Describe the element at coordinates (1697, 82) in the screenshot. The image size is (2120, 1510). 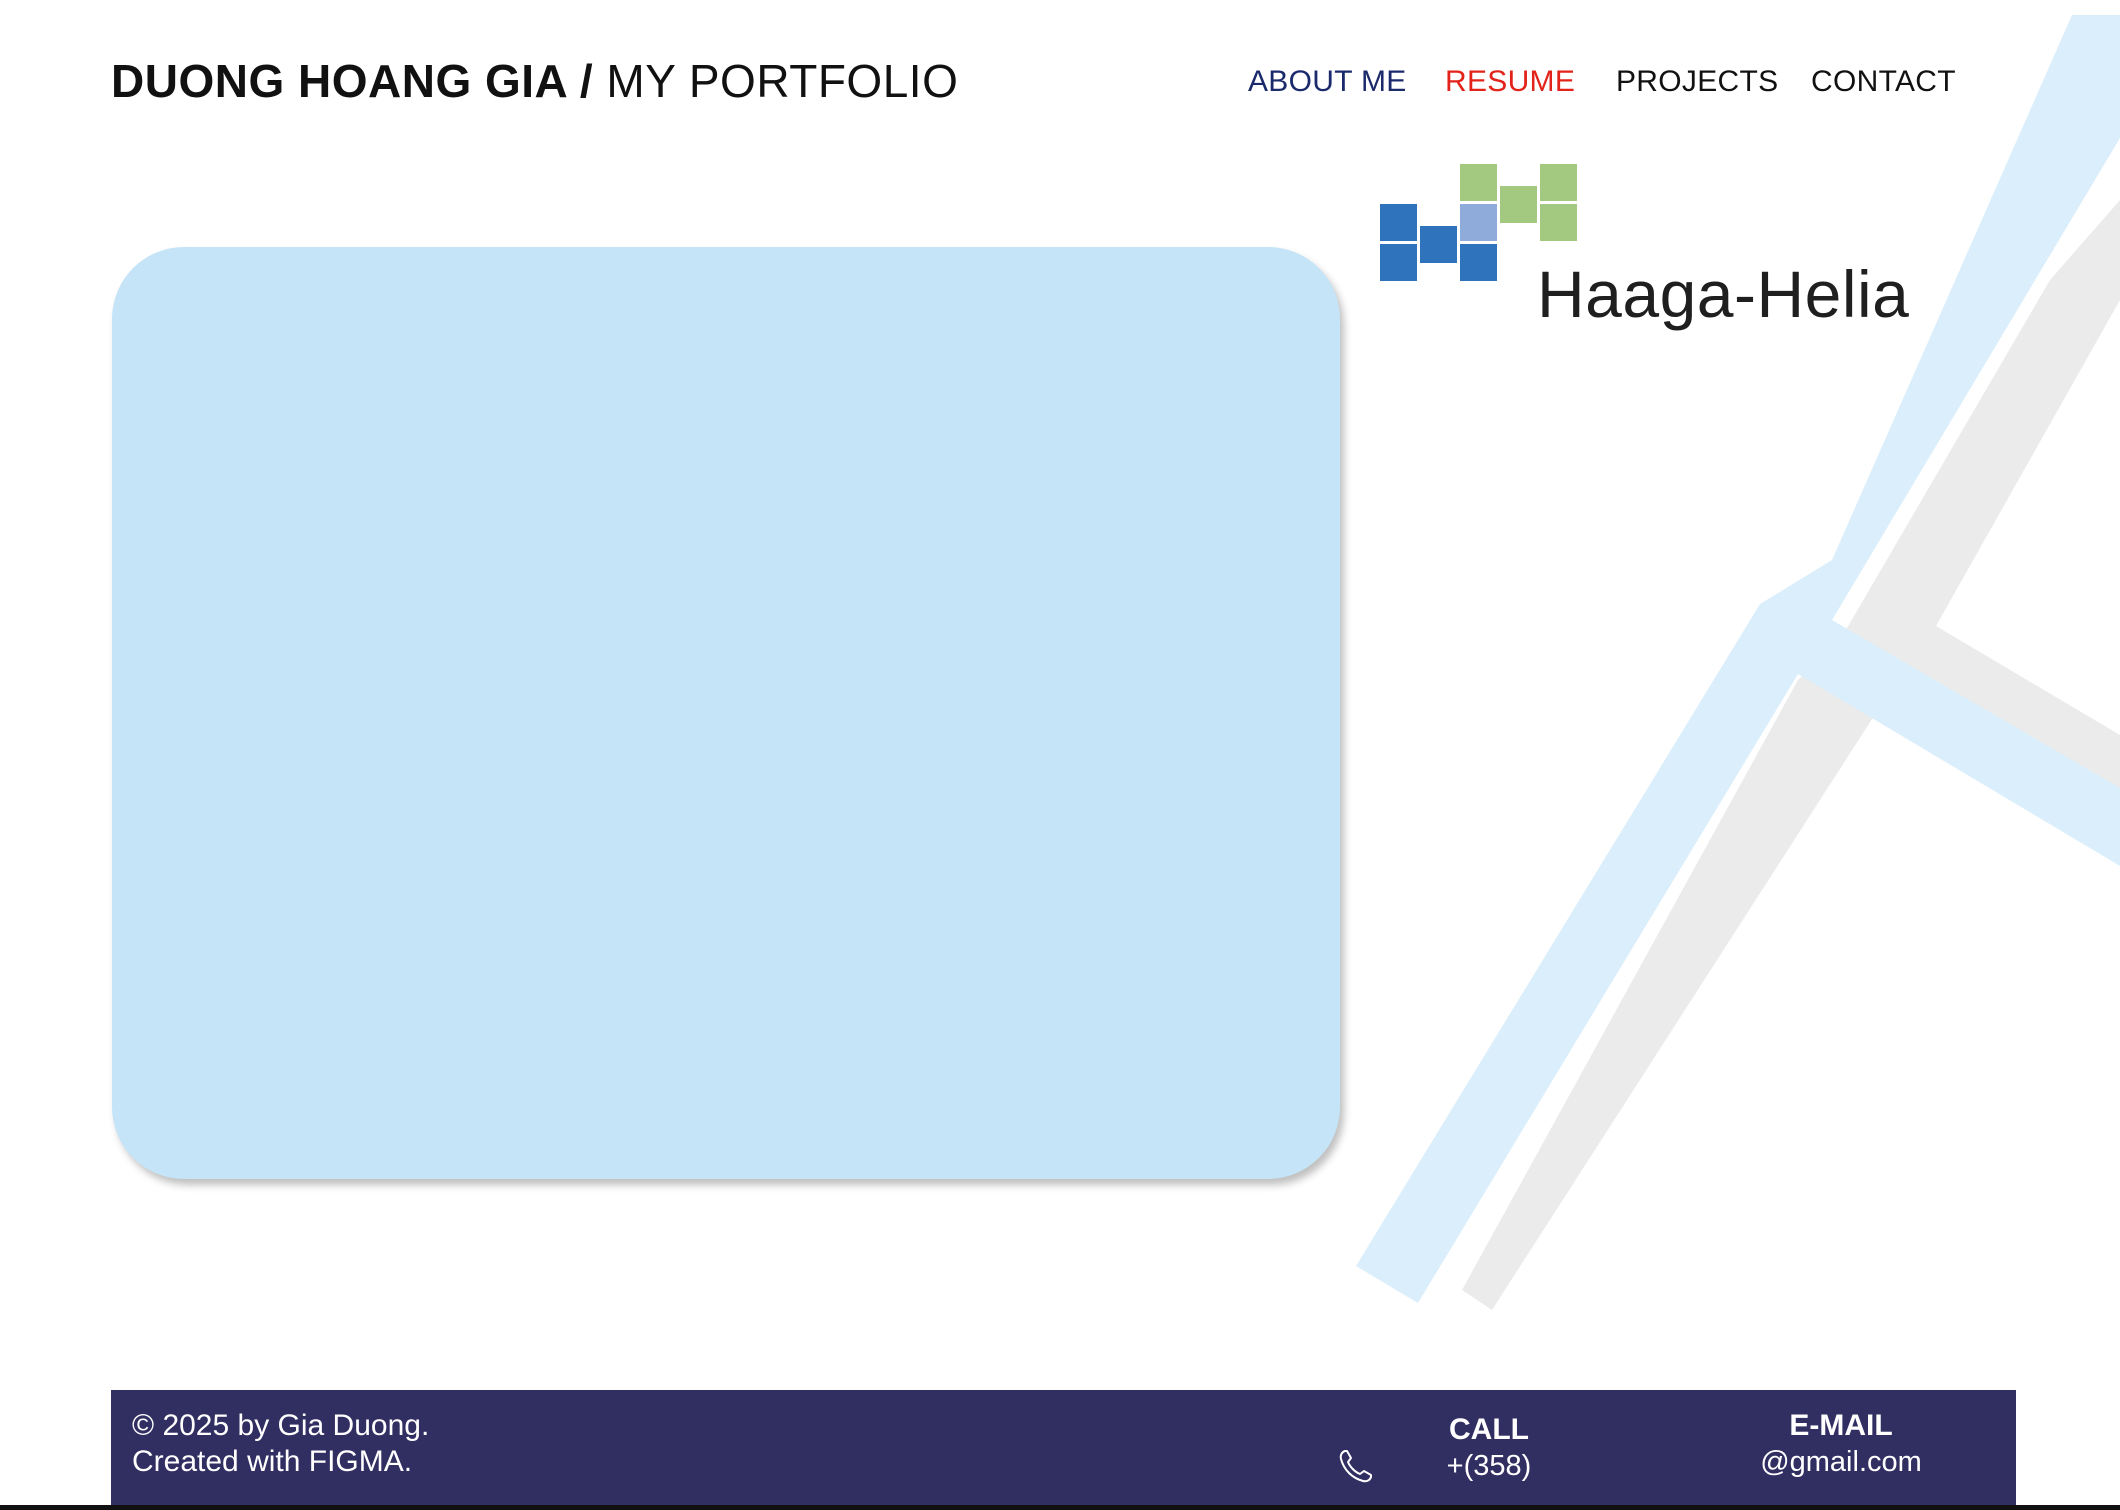
I see `nav-projects: PROJECTS` at that location.